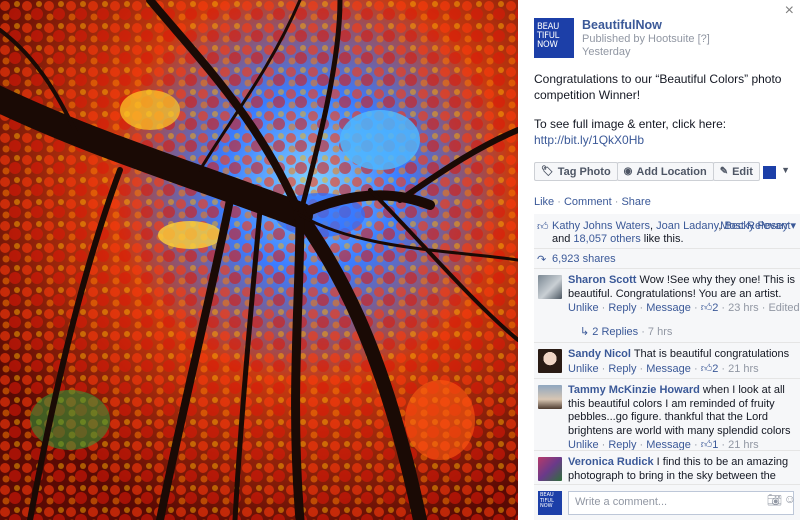 Image resolution: width=800 pixels, height=520 pixels. What do you see at coordinates (774, 500) in the screenshot?
I see `camera-icon: 📷︎` at bounding box center [774, 500].